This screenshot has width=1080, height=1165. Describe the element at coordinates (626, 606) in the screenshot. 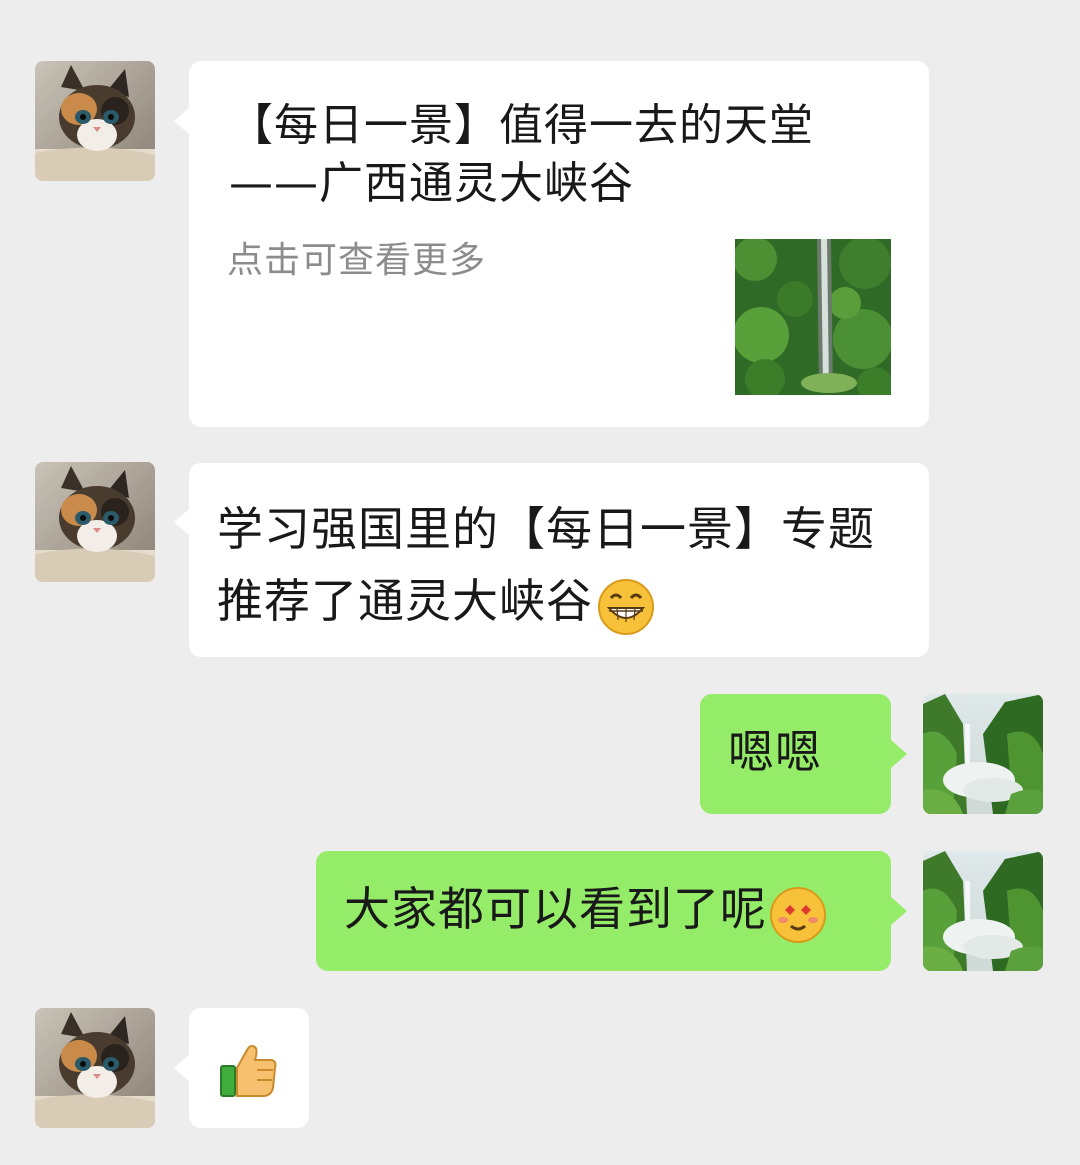

I see `grinning-face-emoji` at that location.